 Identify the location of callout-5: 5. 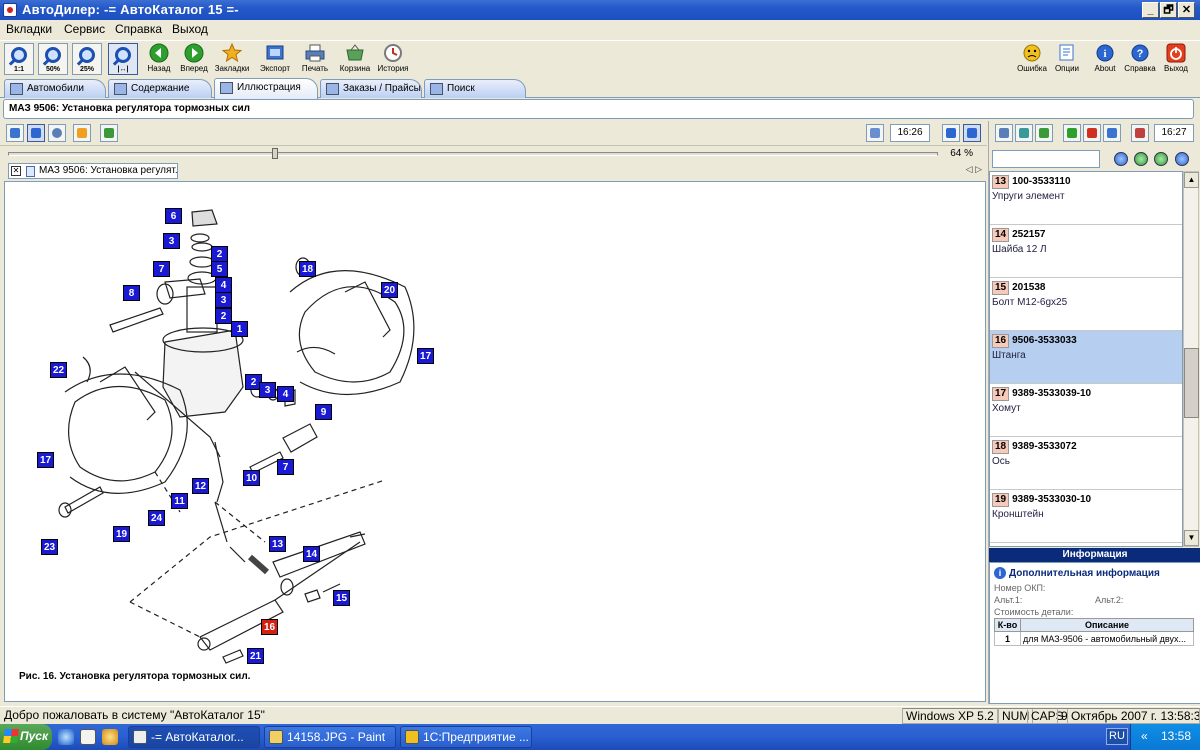
(219, 269).